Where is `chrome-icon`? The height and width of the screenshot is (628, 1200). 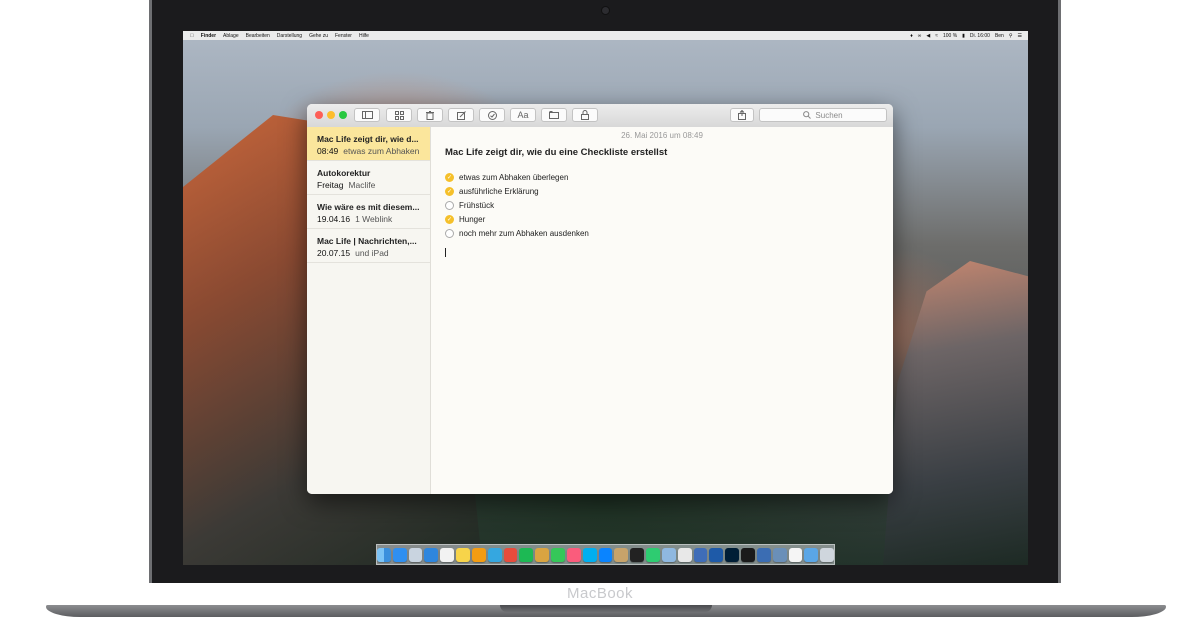 chrome-icon is located at coordinates (510, 554).